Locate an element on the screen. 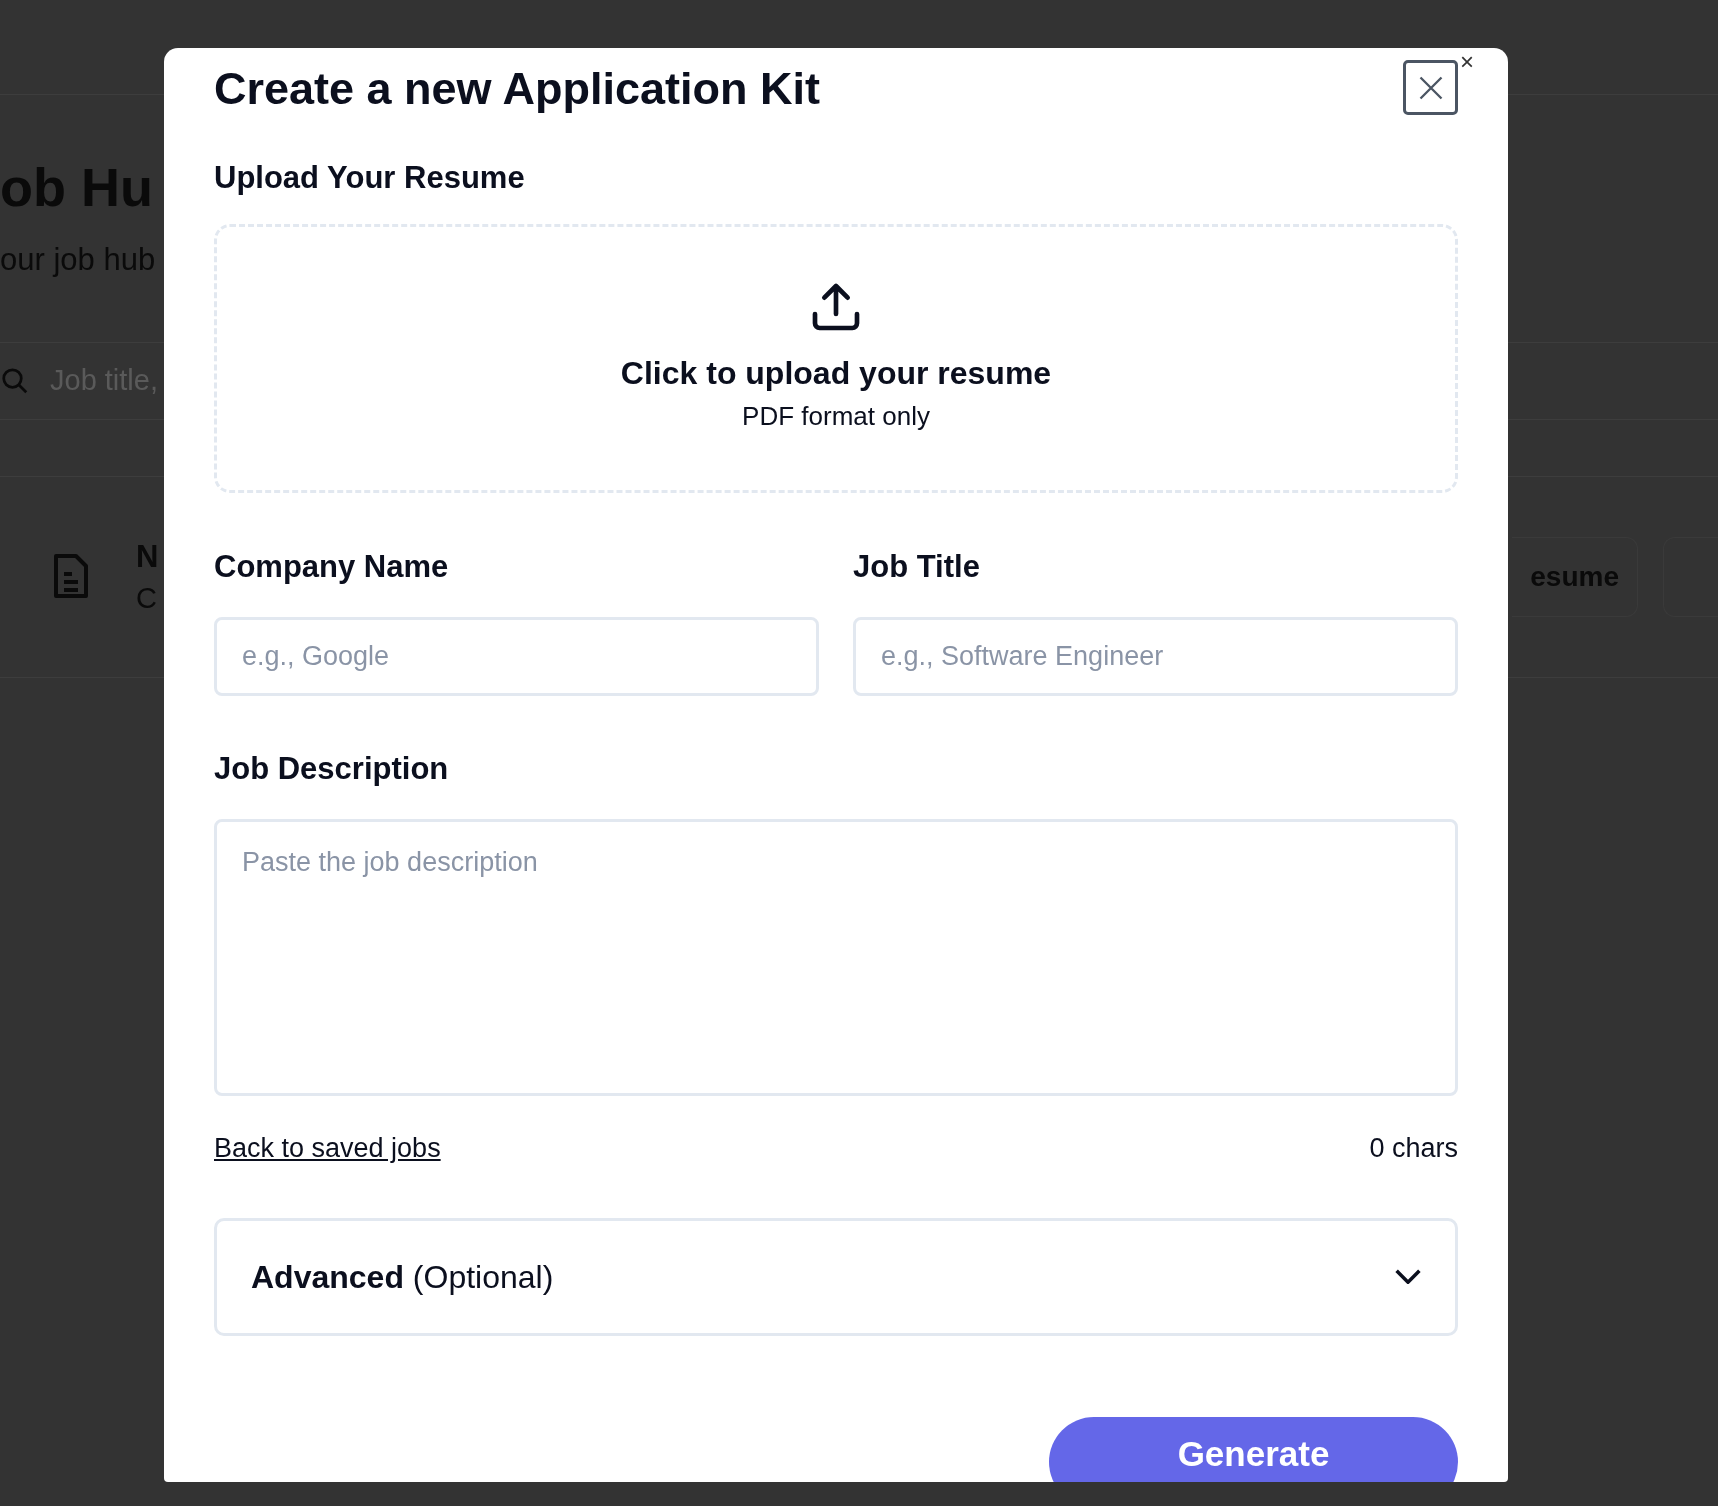 The height and width of the screenshot is (1506, 1718). description-field: Paste the job description is located at coordinates (836, 957).